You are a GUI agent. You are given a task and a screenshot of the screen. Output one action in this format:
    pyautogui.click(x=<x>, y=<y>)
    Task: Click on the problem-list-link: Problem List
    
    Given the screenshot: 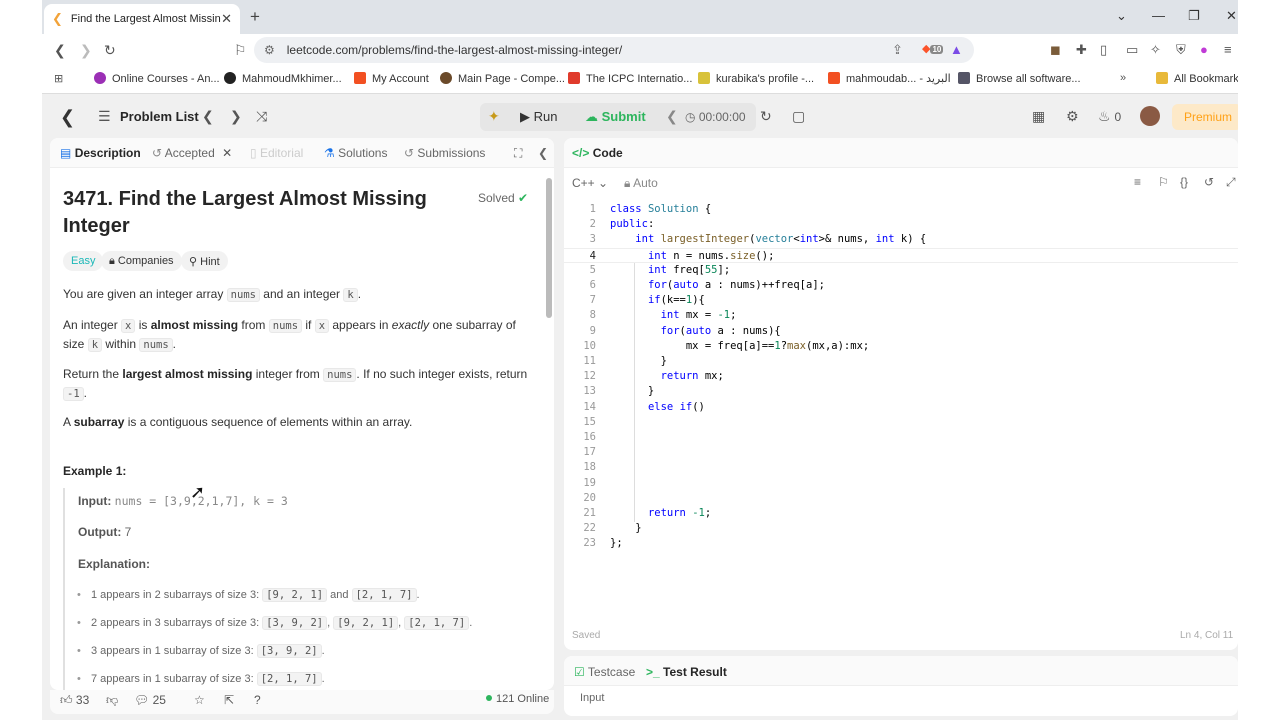 What is the action you would take?
    pyautogui.click(x=159, y=116)
    